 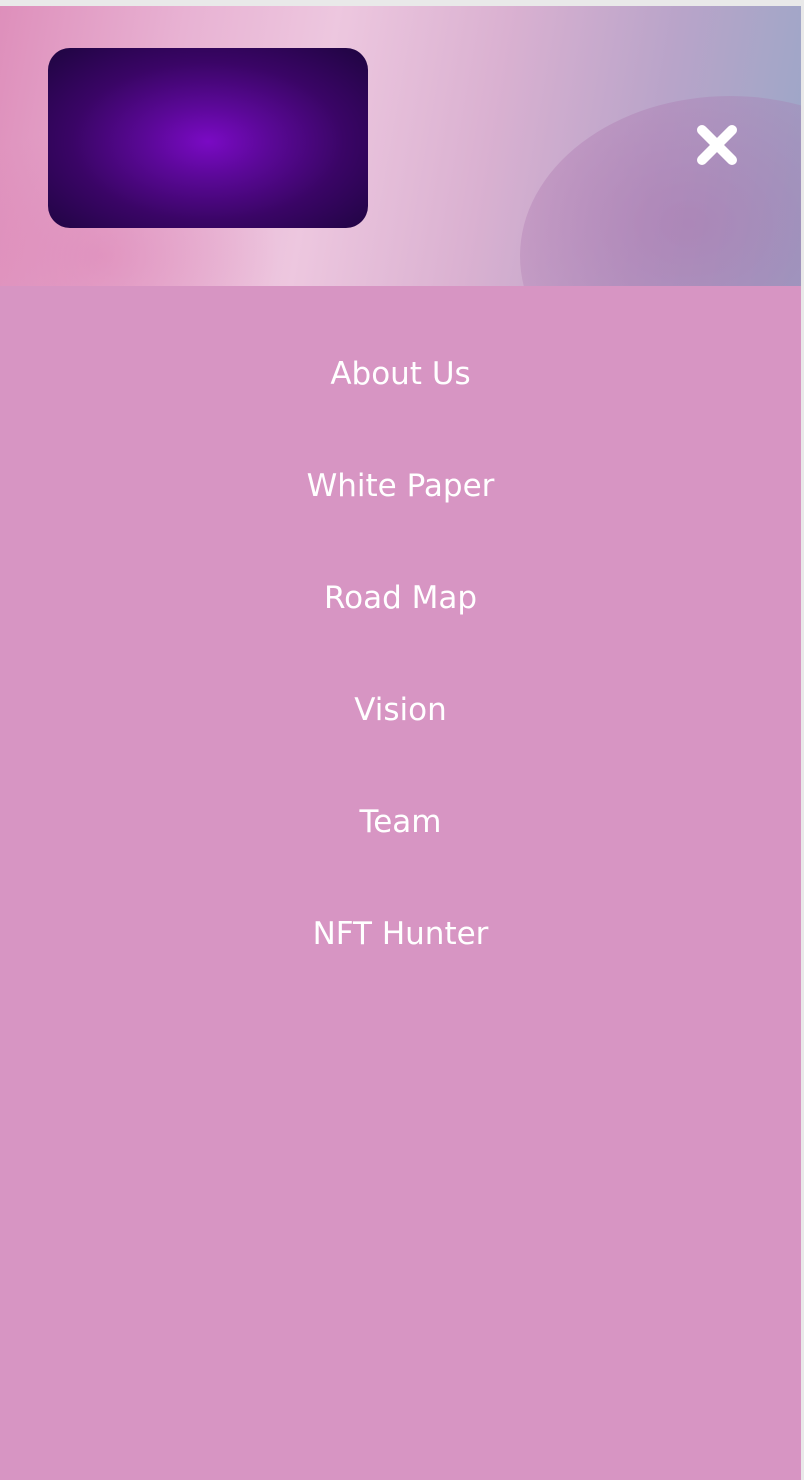 I want to click on menu-item-vision: Vision, so click(x=400, y=710).